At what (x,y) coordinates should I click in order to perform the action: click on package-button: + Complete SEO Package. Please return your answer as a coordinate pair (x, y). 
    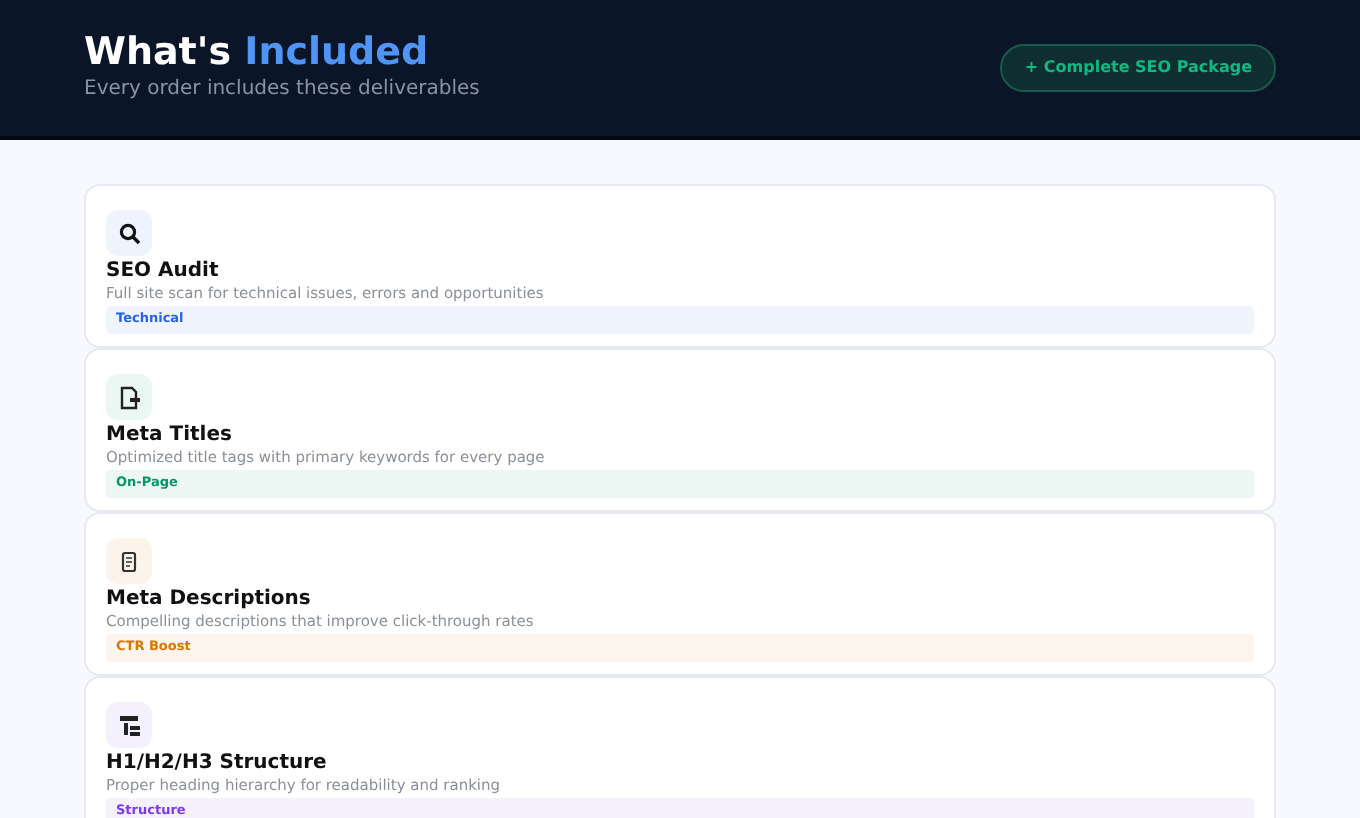
    Looking at the image, I should click on (1138, 68).